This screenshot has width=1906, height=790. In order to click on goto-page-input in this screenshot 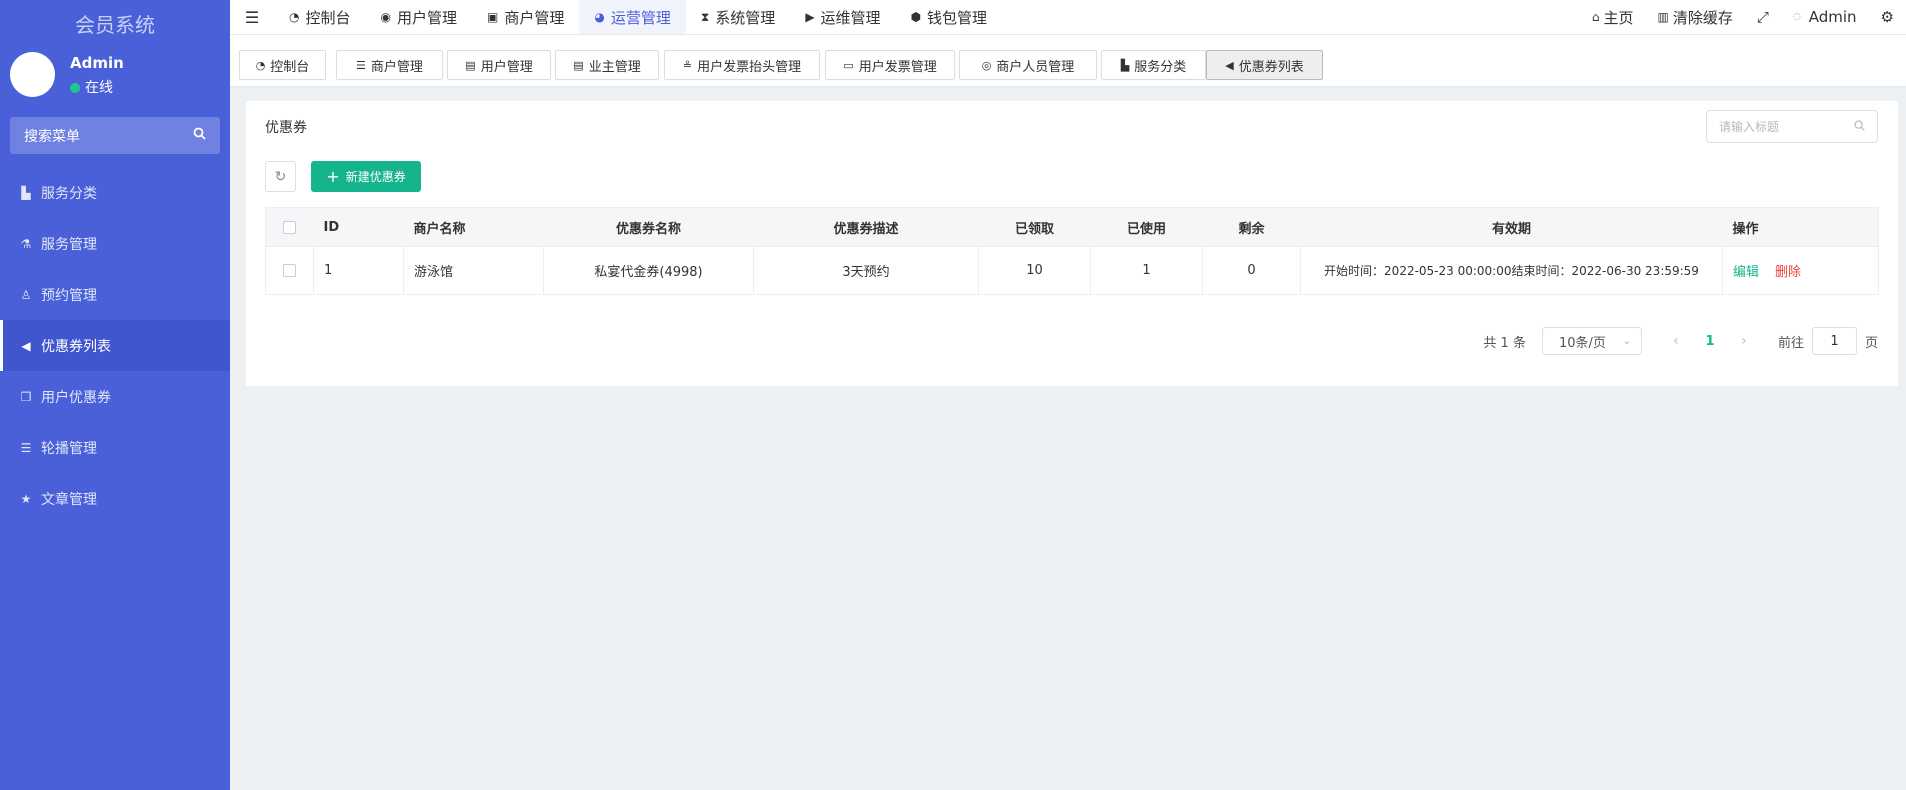, I will do `click(1834, 341)`.